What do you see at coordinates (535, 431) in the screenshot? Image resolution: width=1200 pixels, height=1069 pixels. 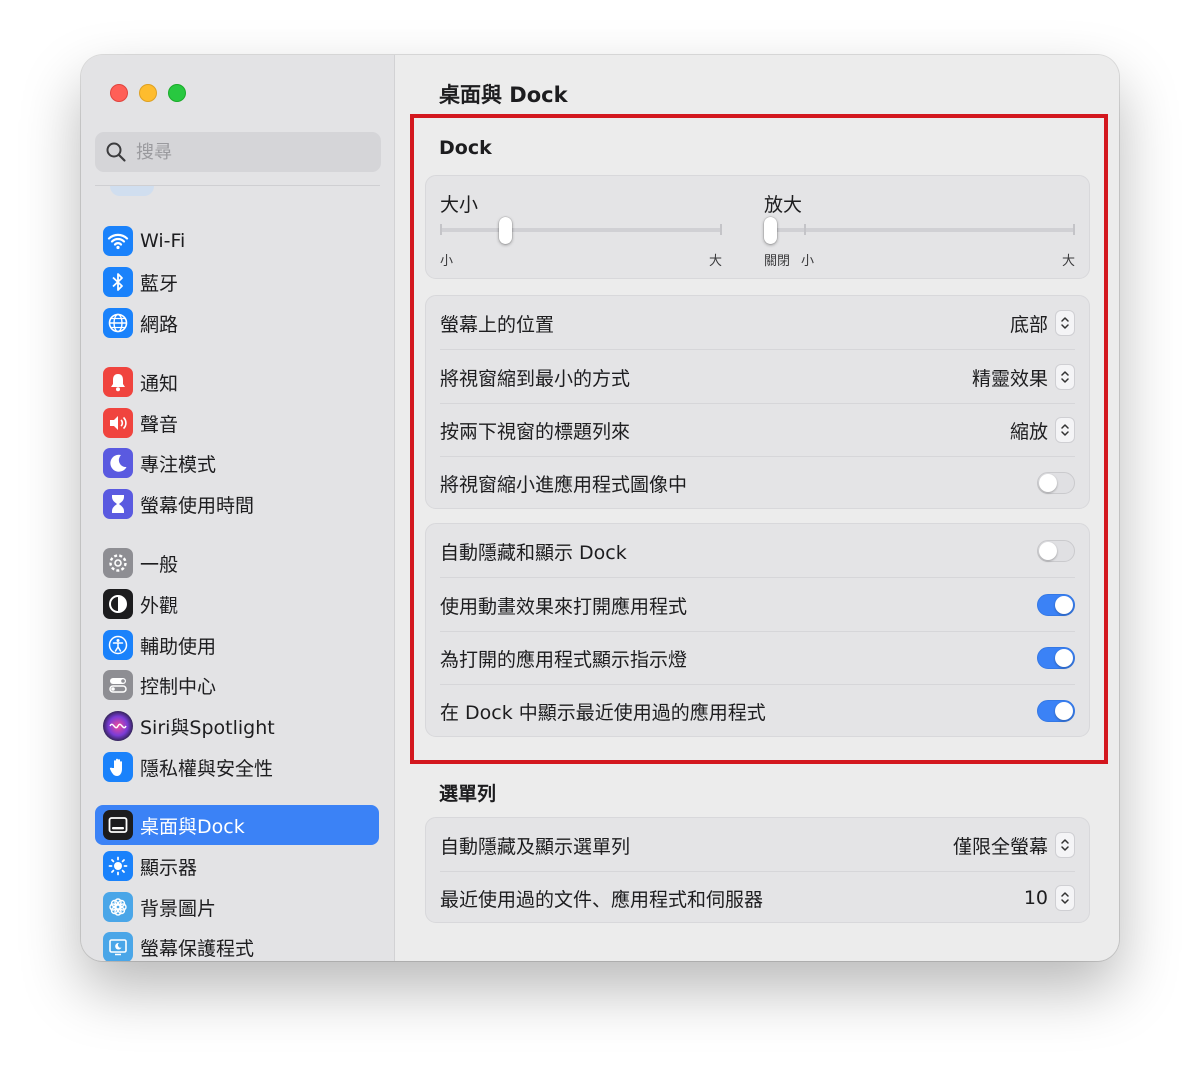 I see `row-label: 按兩下視窗的標題列來` at bounding box center [535, 431].